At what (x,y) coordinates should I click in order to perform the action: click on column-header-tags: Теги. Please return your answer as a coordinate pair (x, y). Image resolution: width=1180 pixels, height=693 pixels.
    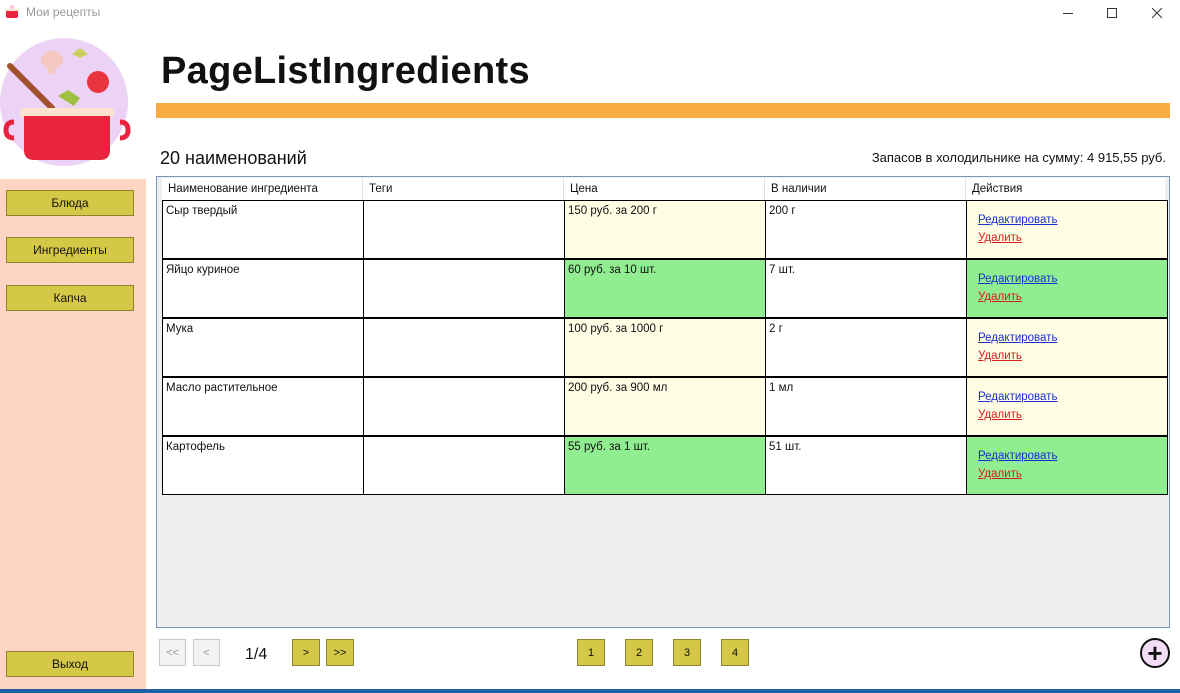
    Looking at the image, I should click on (463, 189).